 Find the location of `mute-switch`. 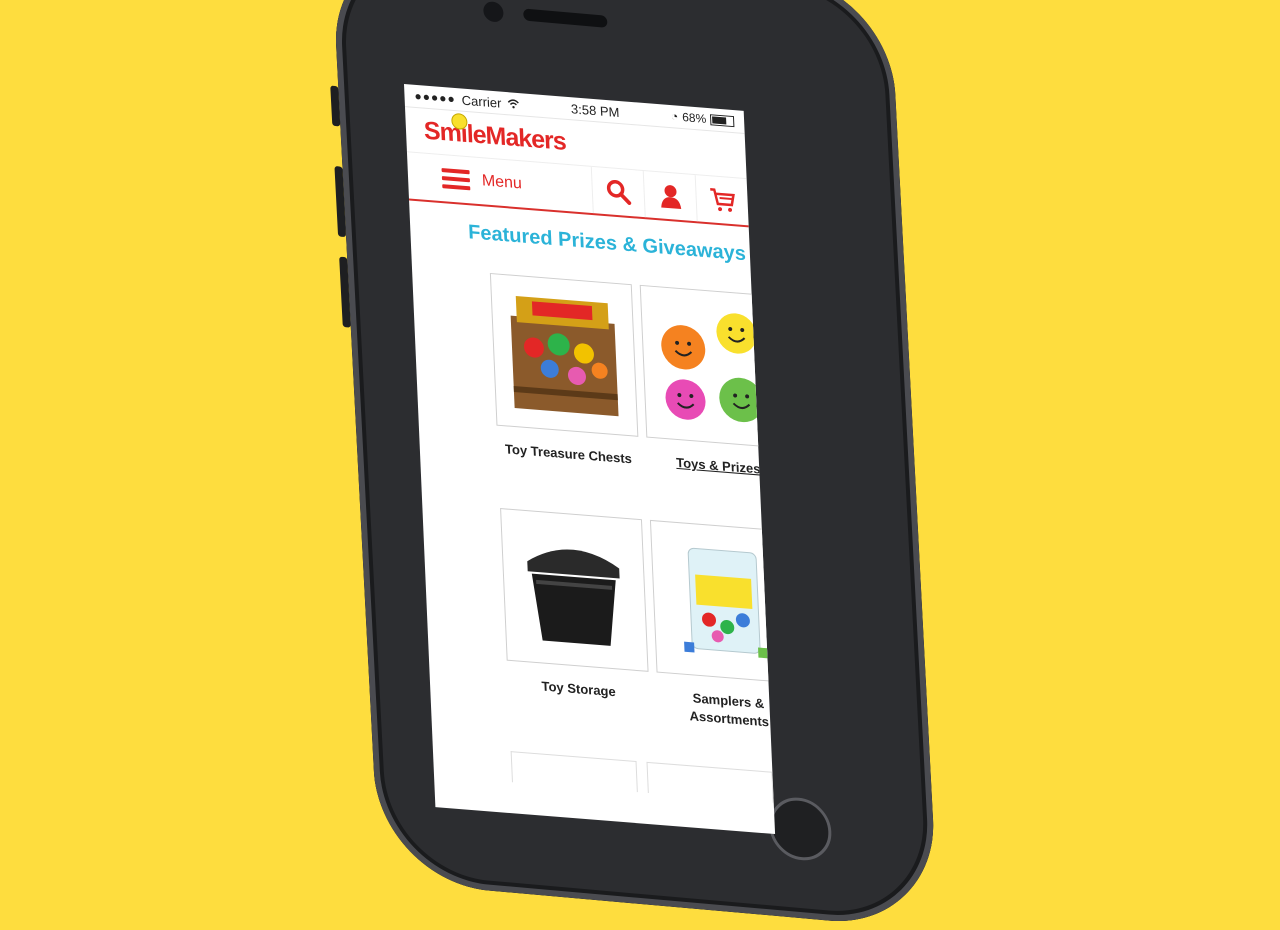

mute-switch is located at coordinates (335, 106).